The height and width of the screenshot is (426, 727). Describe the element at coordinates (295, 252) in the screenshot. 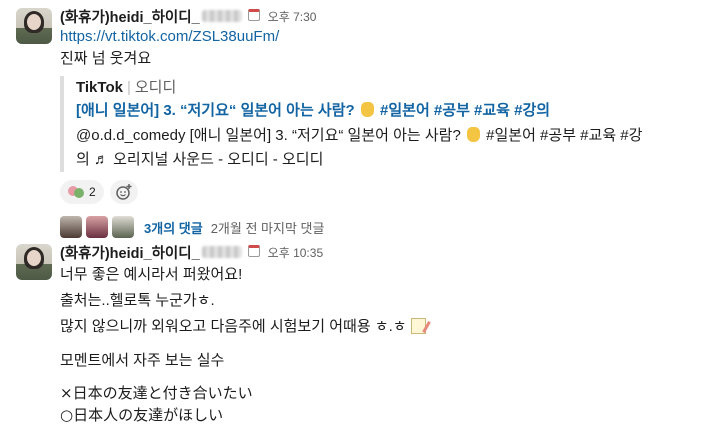

I see `timestamp: 오후 10:35` at that location.